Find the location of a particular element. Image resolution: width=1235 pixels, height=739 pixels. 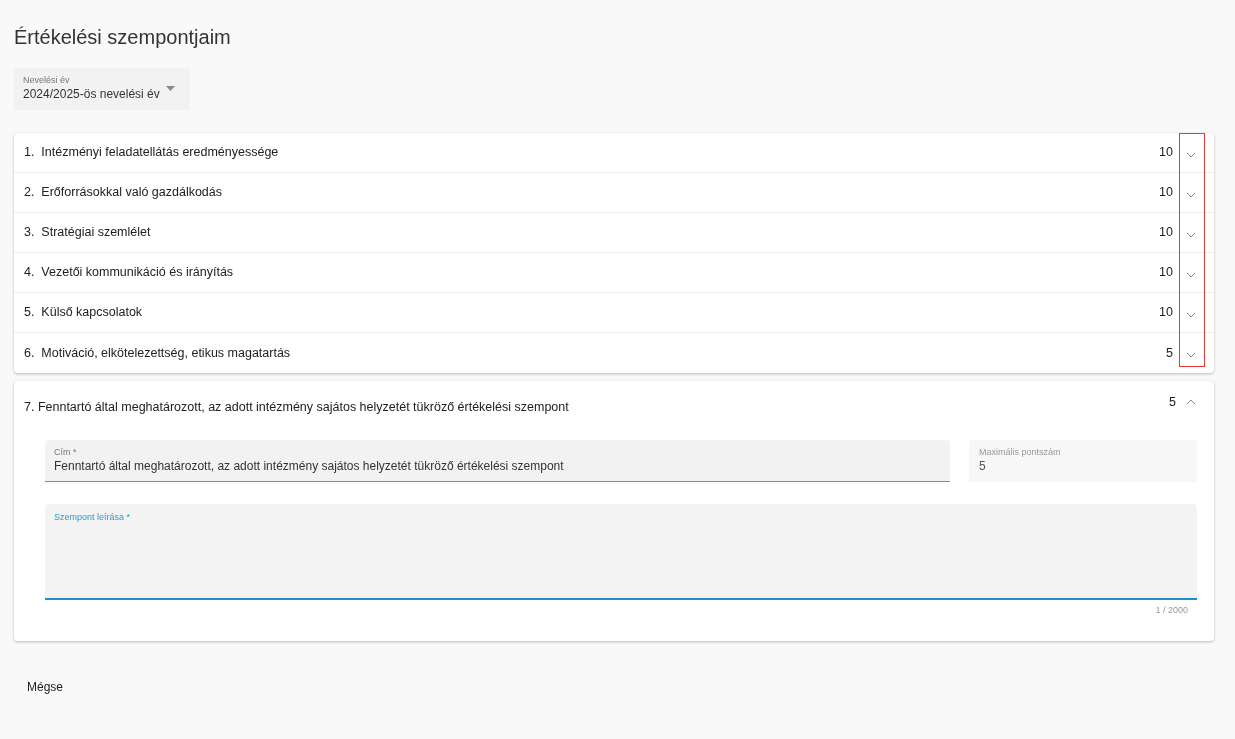

panel-header: 4. Vezetői kommunikáció és irányítás 10 is located at coordinates (614, 273).